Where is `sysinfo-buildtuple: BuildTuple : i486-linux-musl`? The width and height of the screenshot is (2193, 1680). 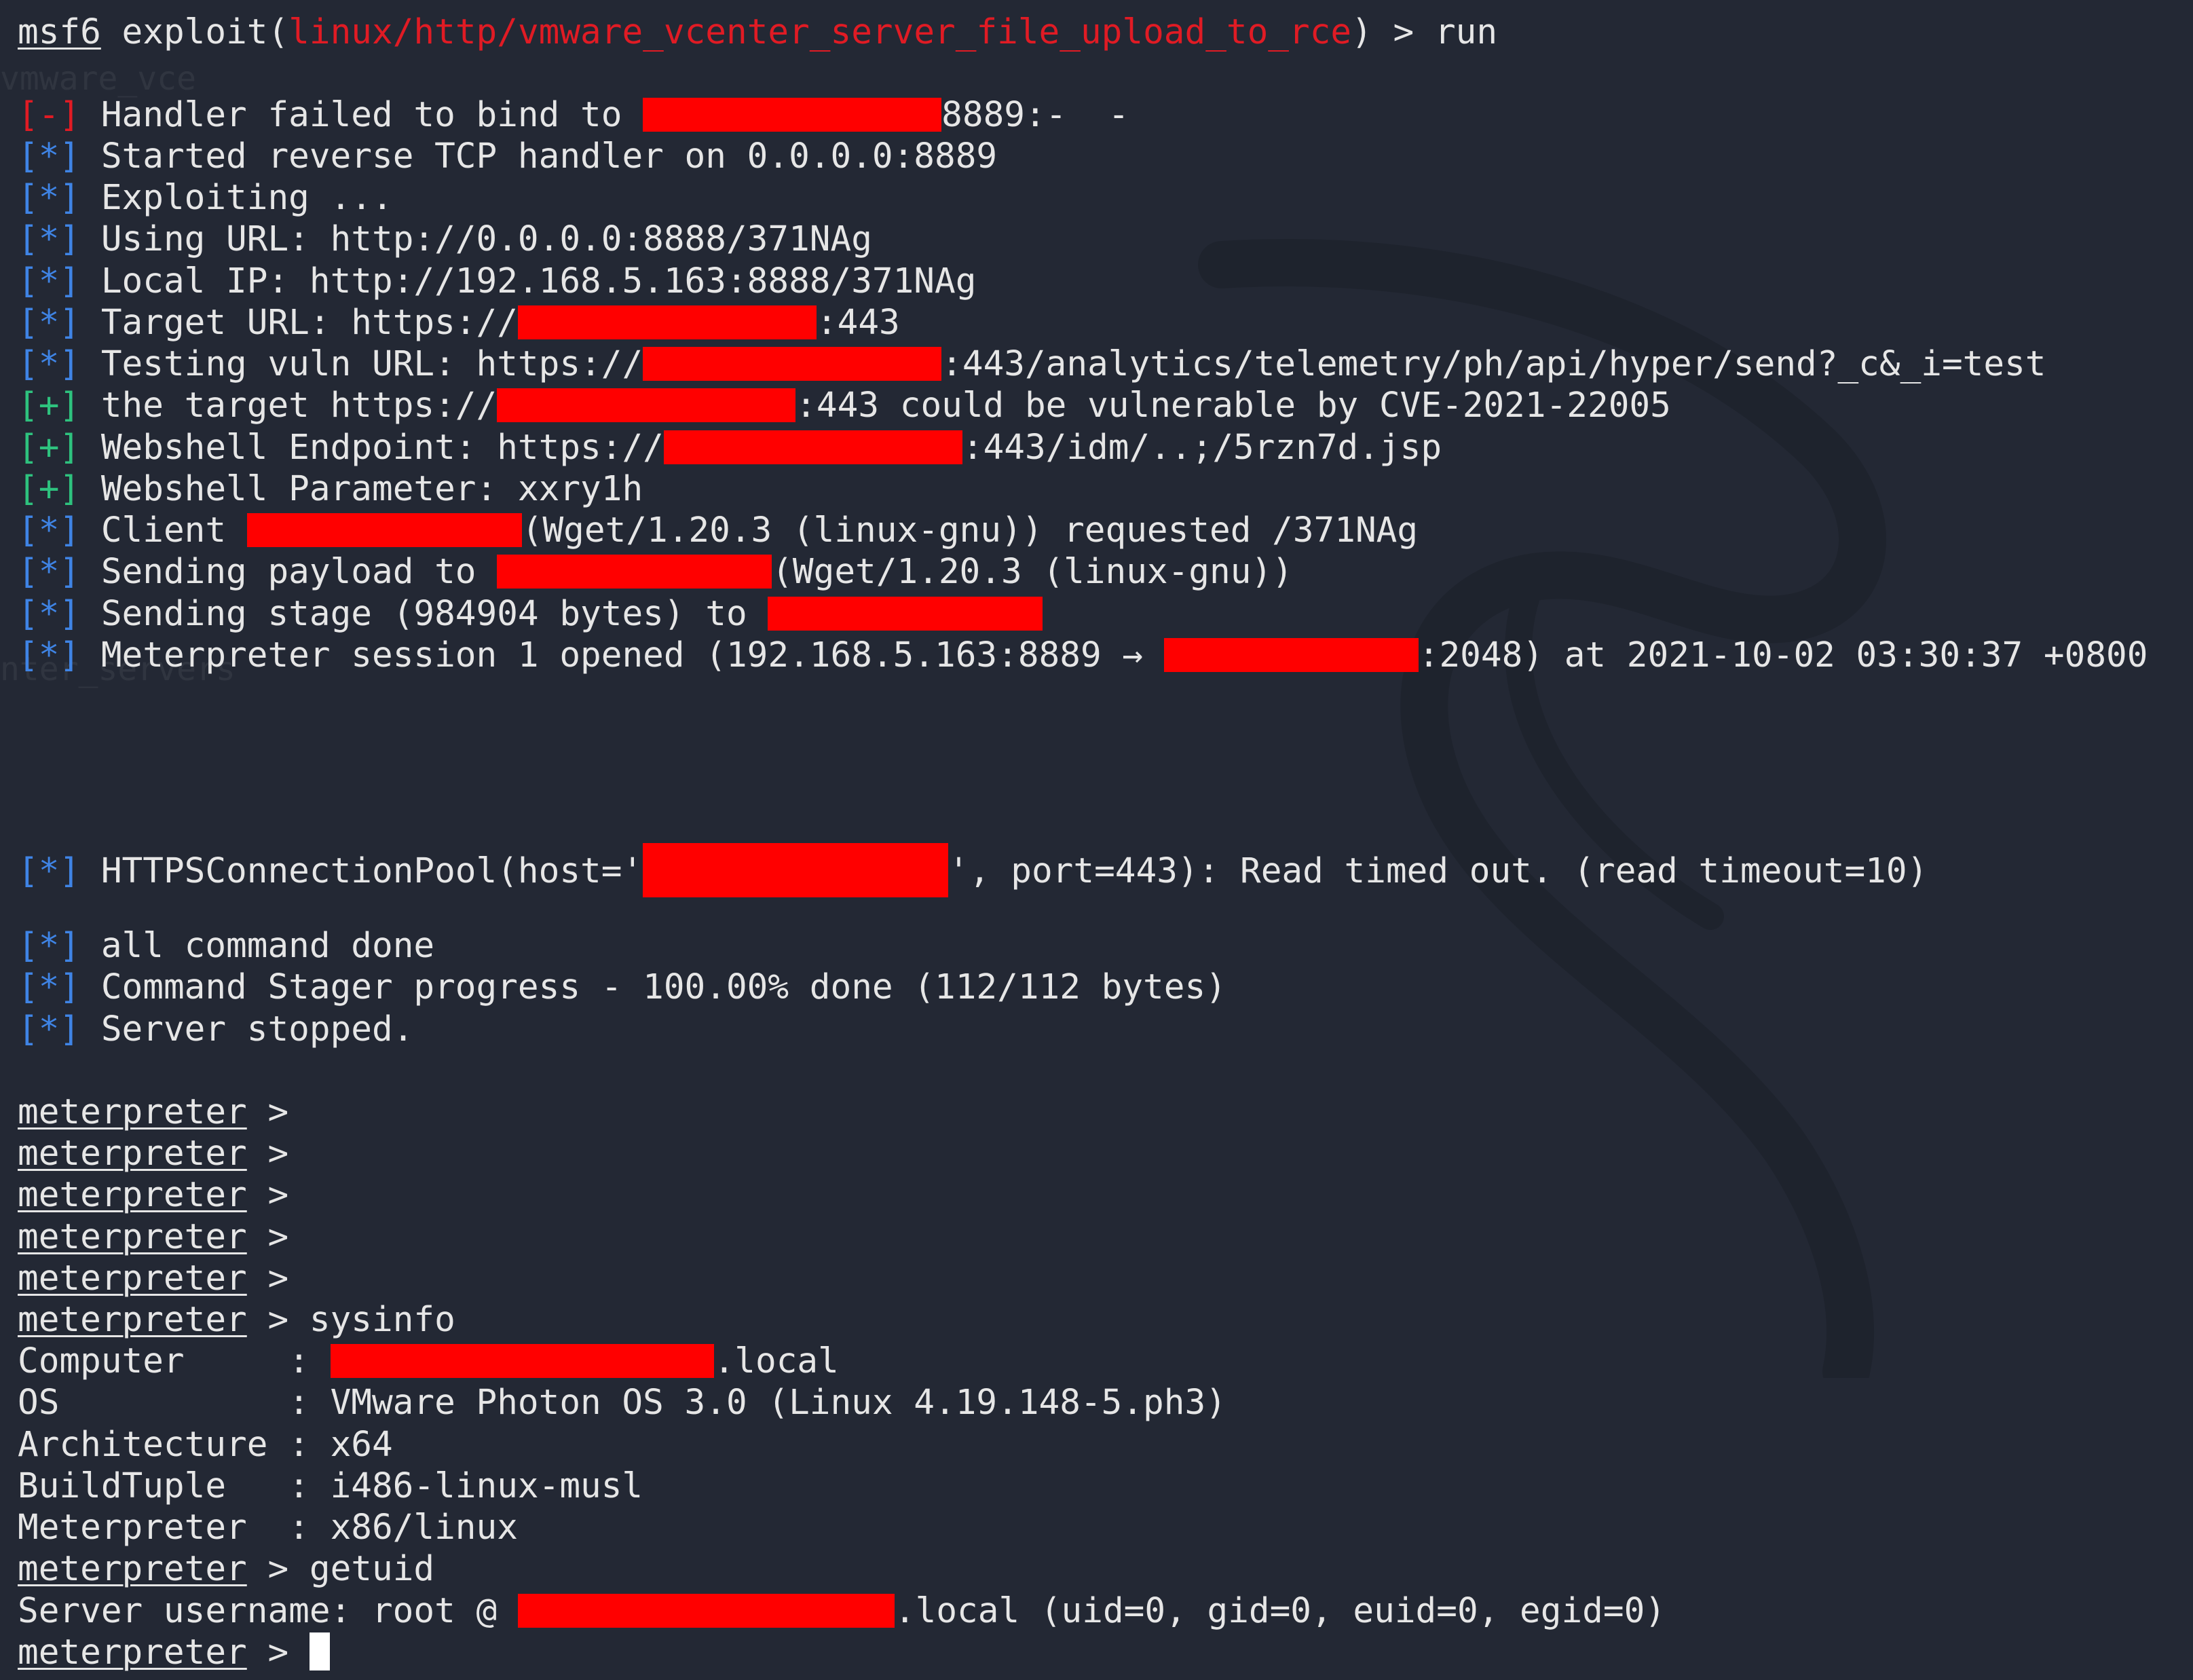 sysinfo-buildtuple: BuildTuple : i486-linux-musl is located at coordinates (330, 1486).